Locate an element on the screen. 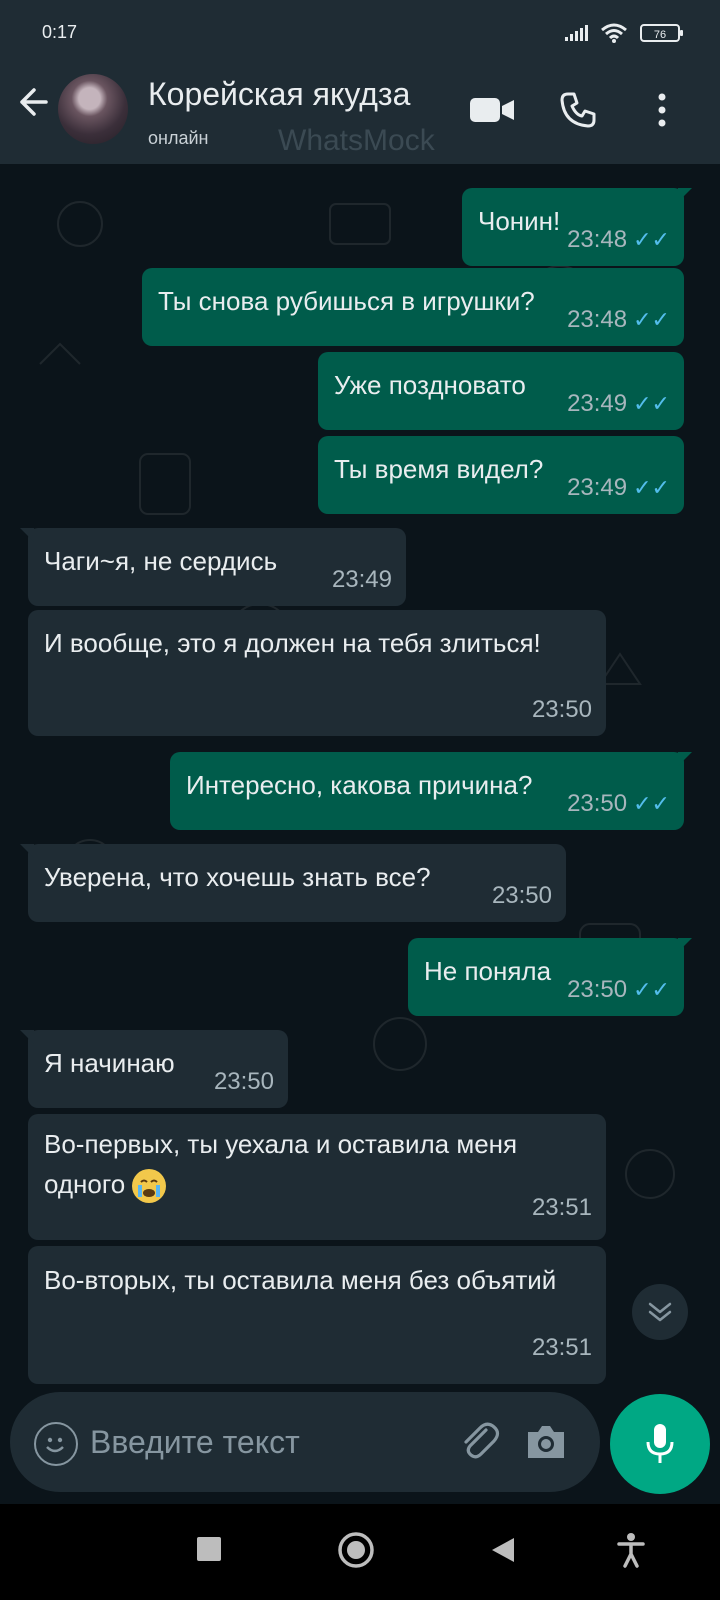 This screenshot has height=1600, width=720. message-input-placeholder: Введите текст is located at coordinates (195, 1442).